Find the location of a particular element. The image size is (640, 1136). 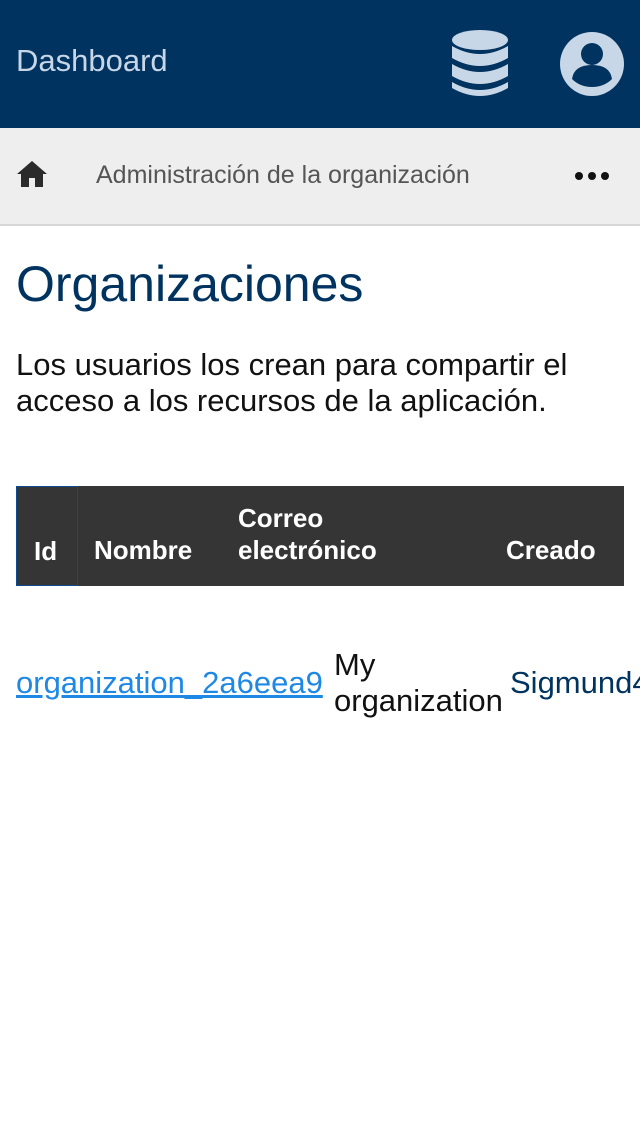

column-header-name: Nombre is located at coordinates (143, 550).